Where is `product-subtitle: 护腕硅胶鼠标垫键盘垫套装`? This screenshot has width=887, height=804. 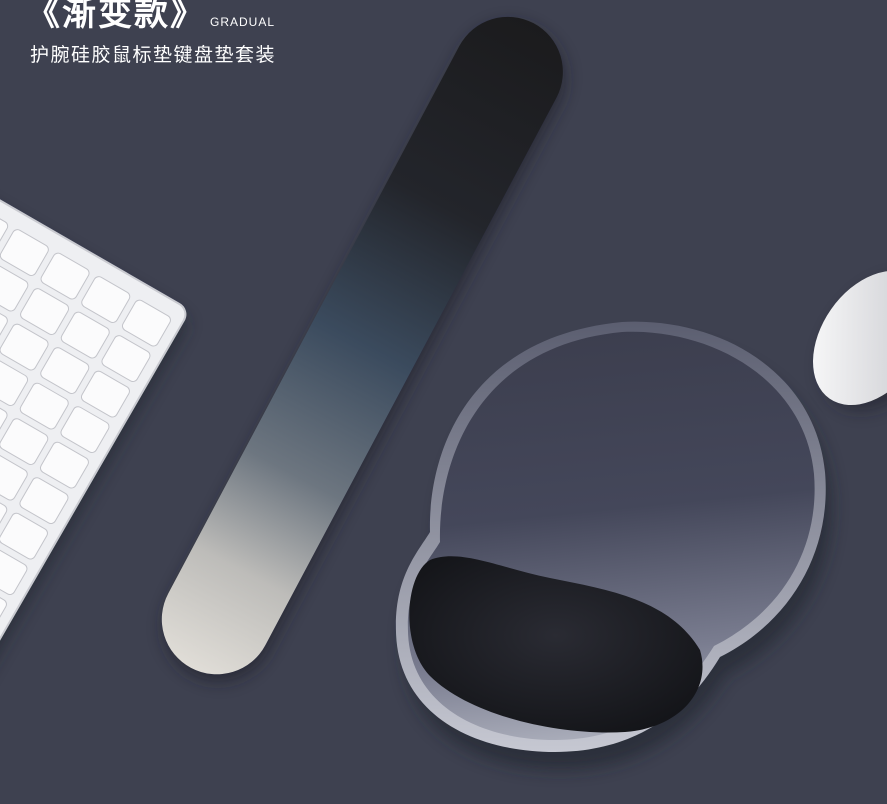
product-subtitle: 护腕硅胶鼠标垫键盘垫套装 is located at coordinates (153, 55).